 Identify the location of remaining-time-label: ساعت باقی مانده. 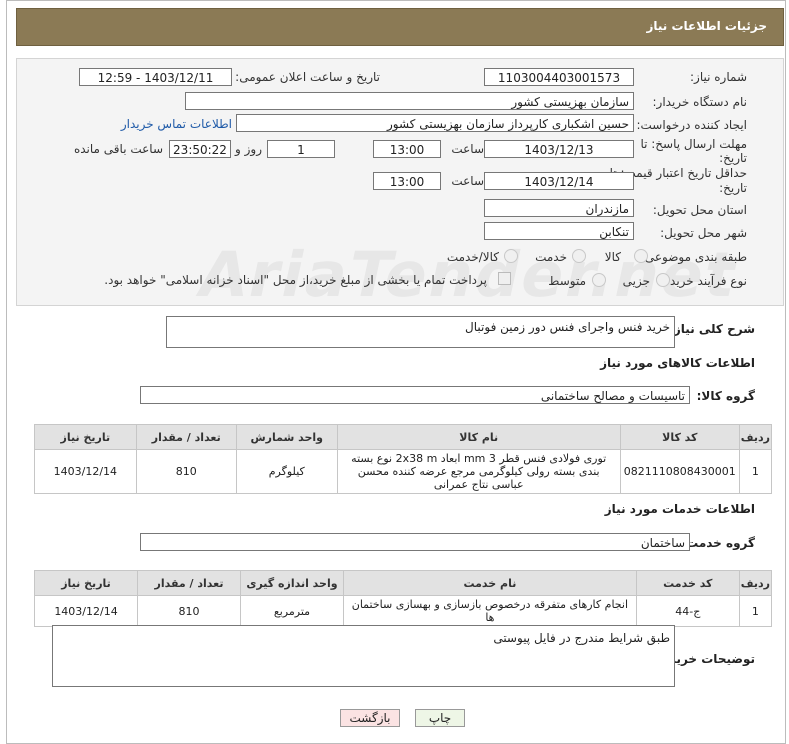
(118, 149).